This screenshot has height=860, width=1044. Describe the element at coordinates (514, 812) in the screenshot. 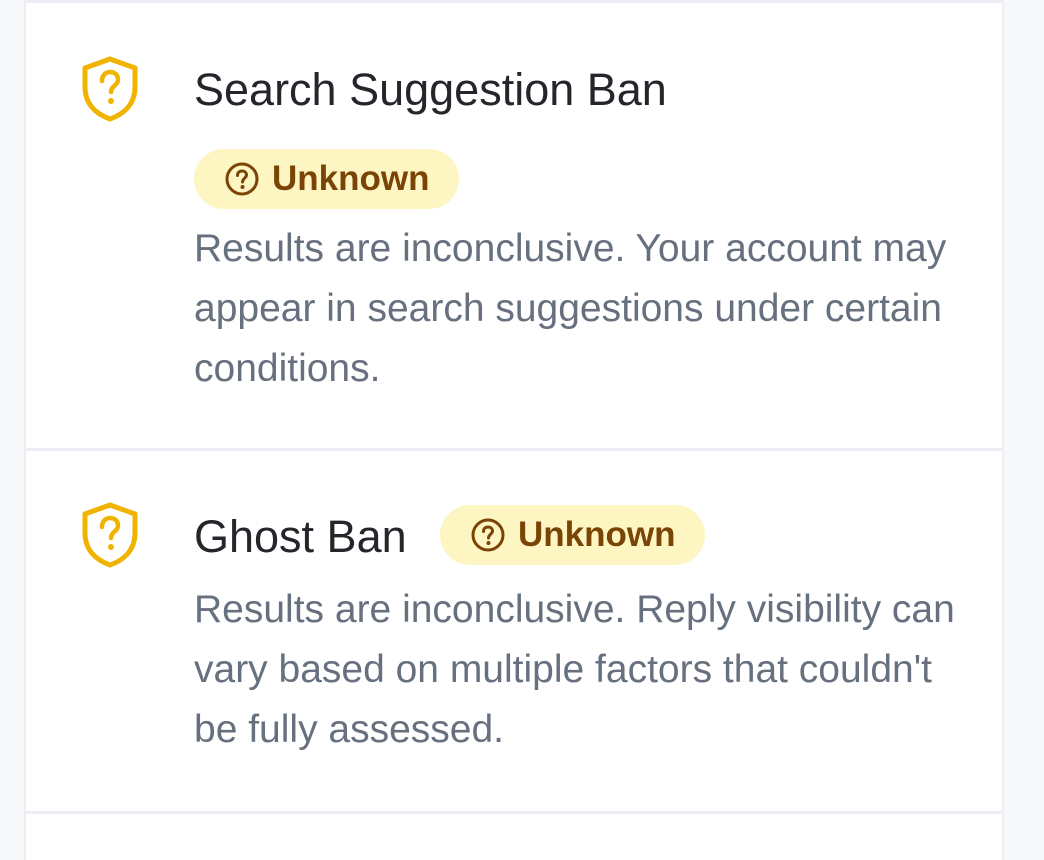

I see `divider` at that location.